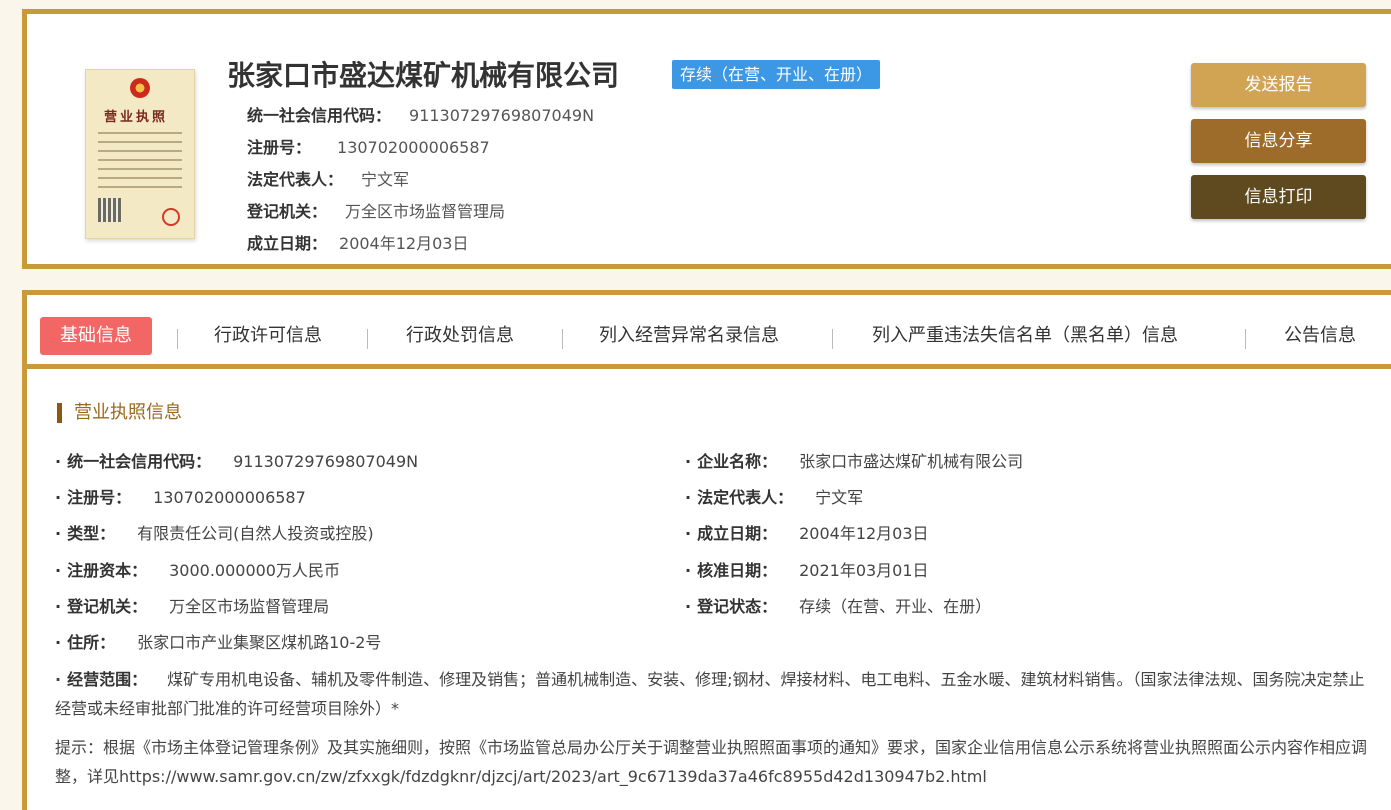  Describe the element at coordinates (737, 570) in the screenshot. I see `info-label: 核准日期：` at that location.